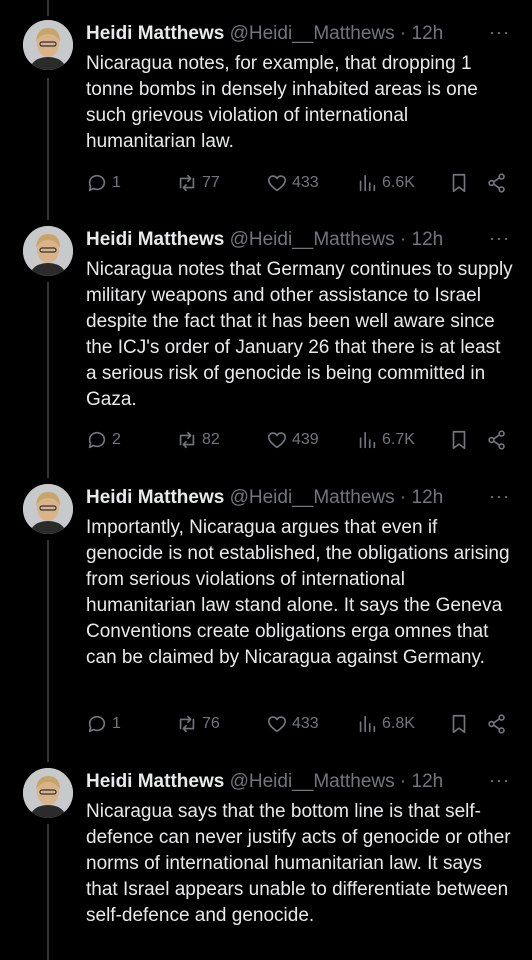 The image size is (532, 960). I want to click on view-count: 6.6K, so click(398, 182).